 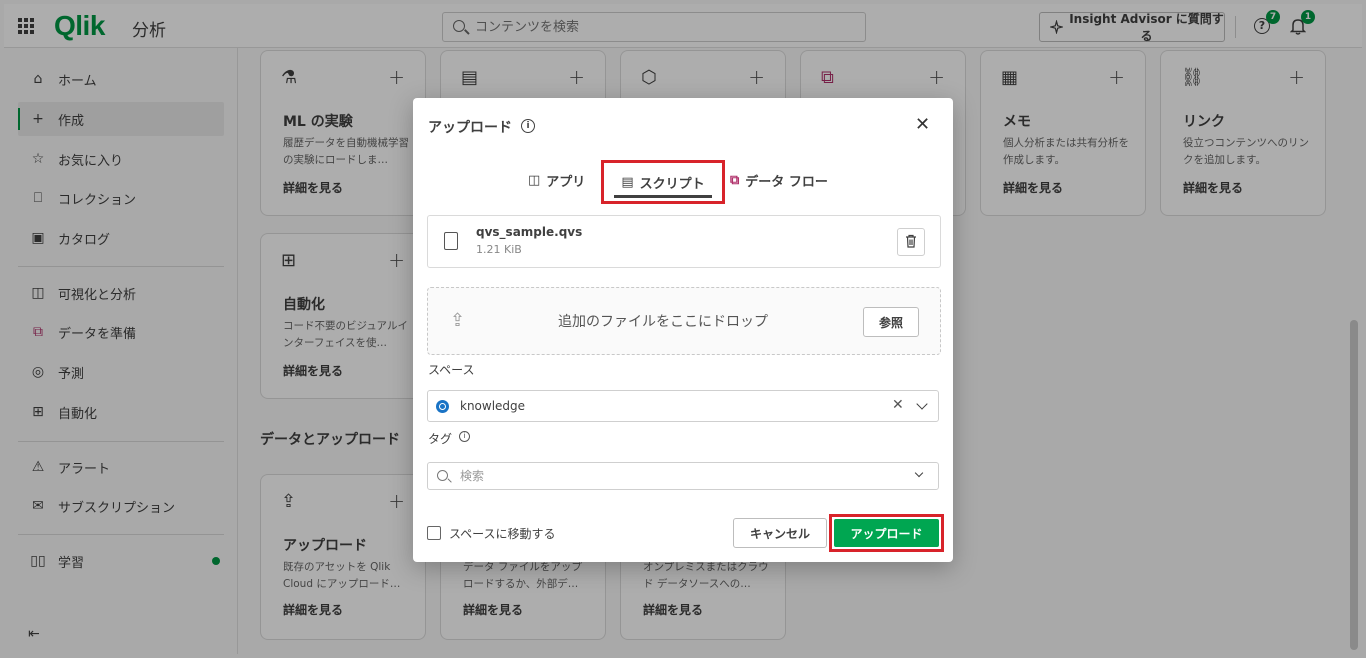 What do you see at coordinates (663, 322) in the screenshot?
I see `drop-zone-text: 追加のファイルをここにドロップ` at bounding box center [663, 322].